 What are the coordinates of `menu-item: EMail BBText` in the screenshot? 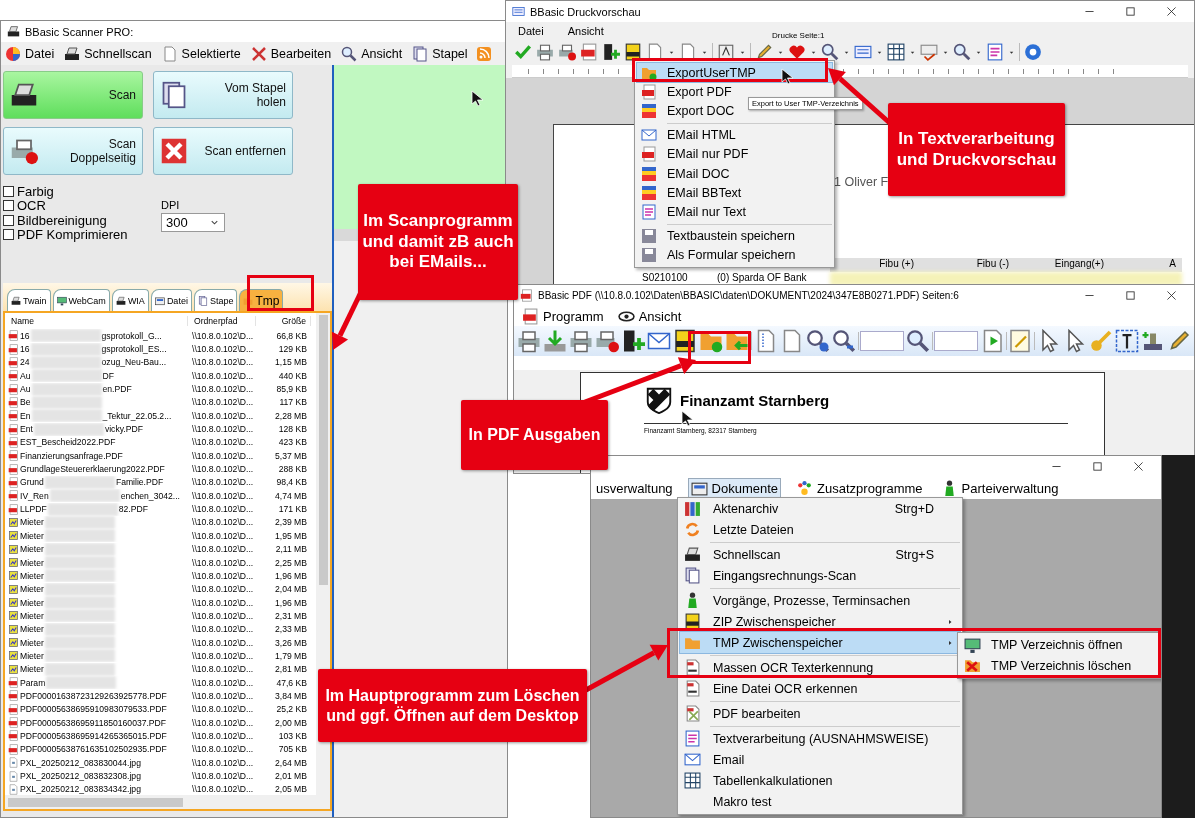 It's located at (692, 193).